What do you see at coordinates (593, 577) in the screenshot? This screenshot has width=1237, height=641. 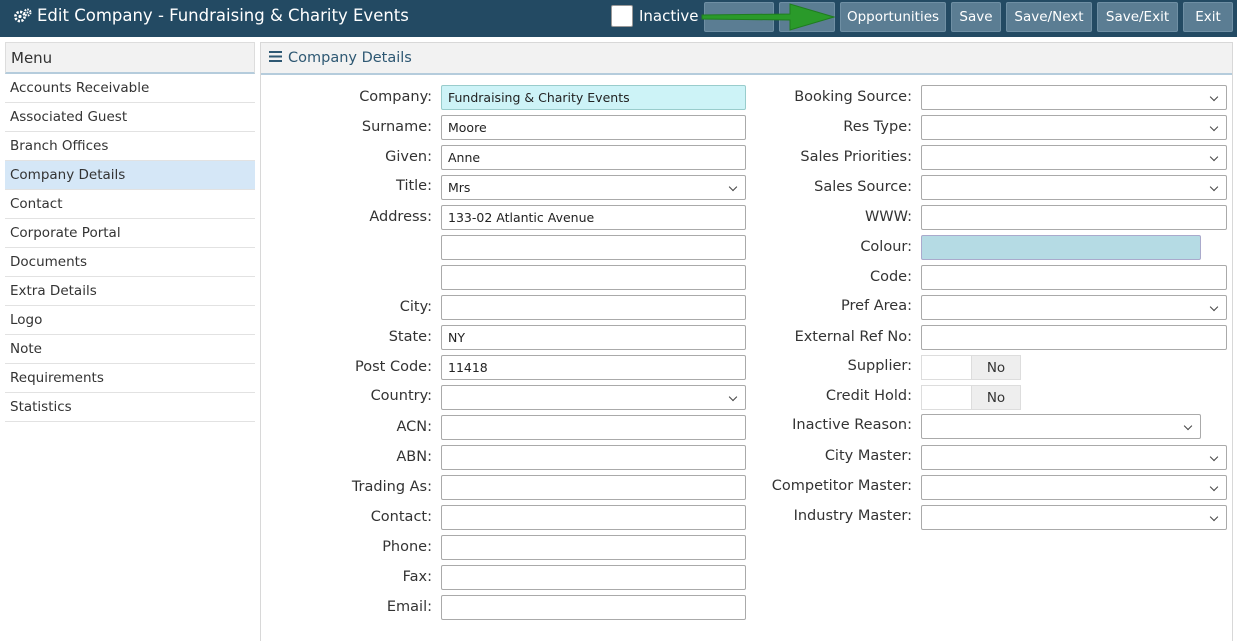 I see `fax-input` at bounding box center [593, 577].